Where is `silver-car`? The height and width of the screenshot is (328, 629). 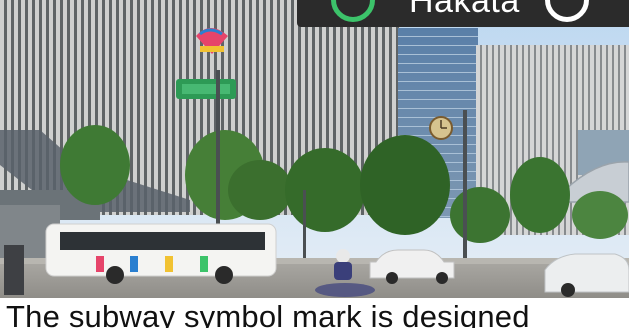 silver-car is located at coordinates (586, 275).